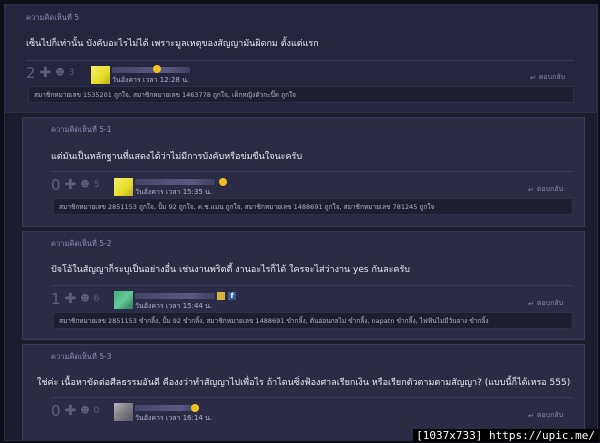  I want to click on comment-number: ความคิดเห็นที่ 5-2, so click(81, 243).